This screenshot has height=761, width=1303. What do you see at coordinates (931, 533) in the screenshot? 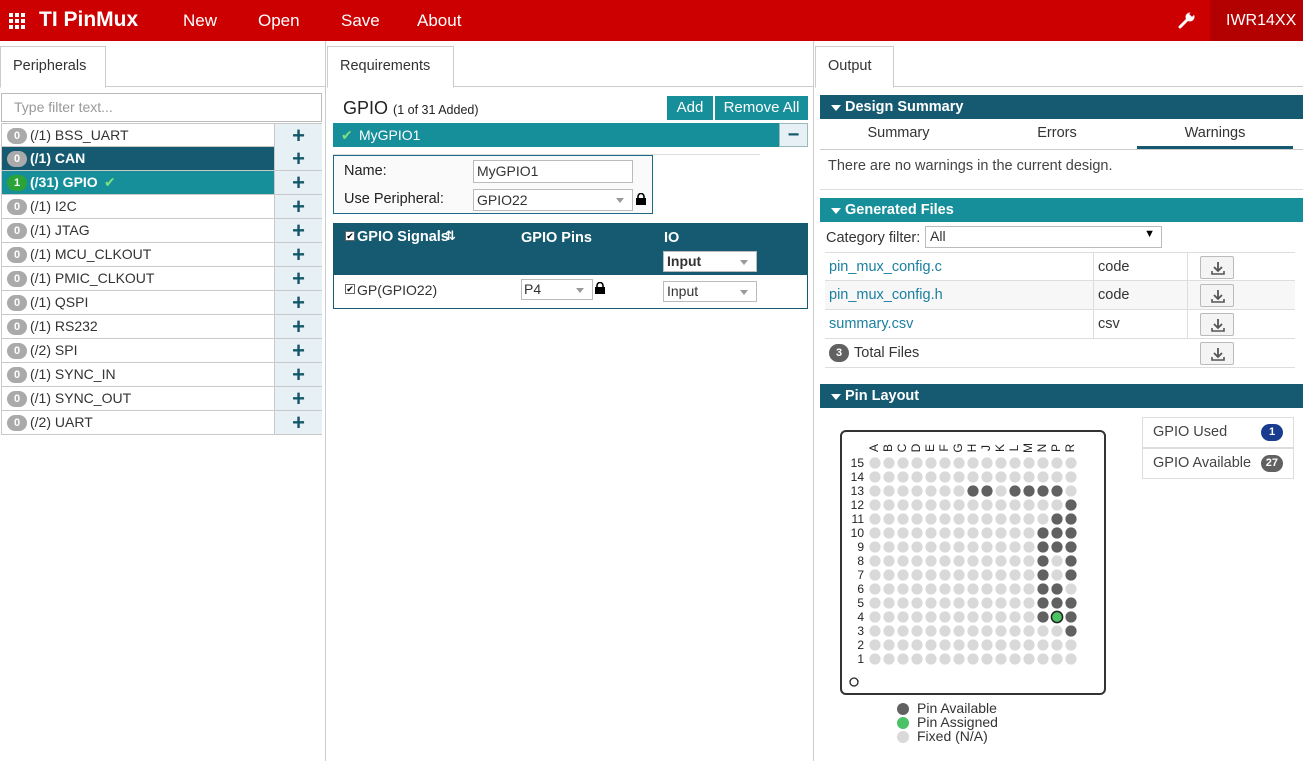
I see `pin-E10` at bounding box center [931, 533].